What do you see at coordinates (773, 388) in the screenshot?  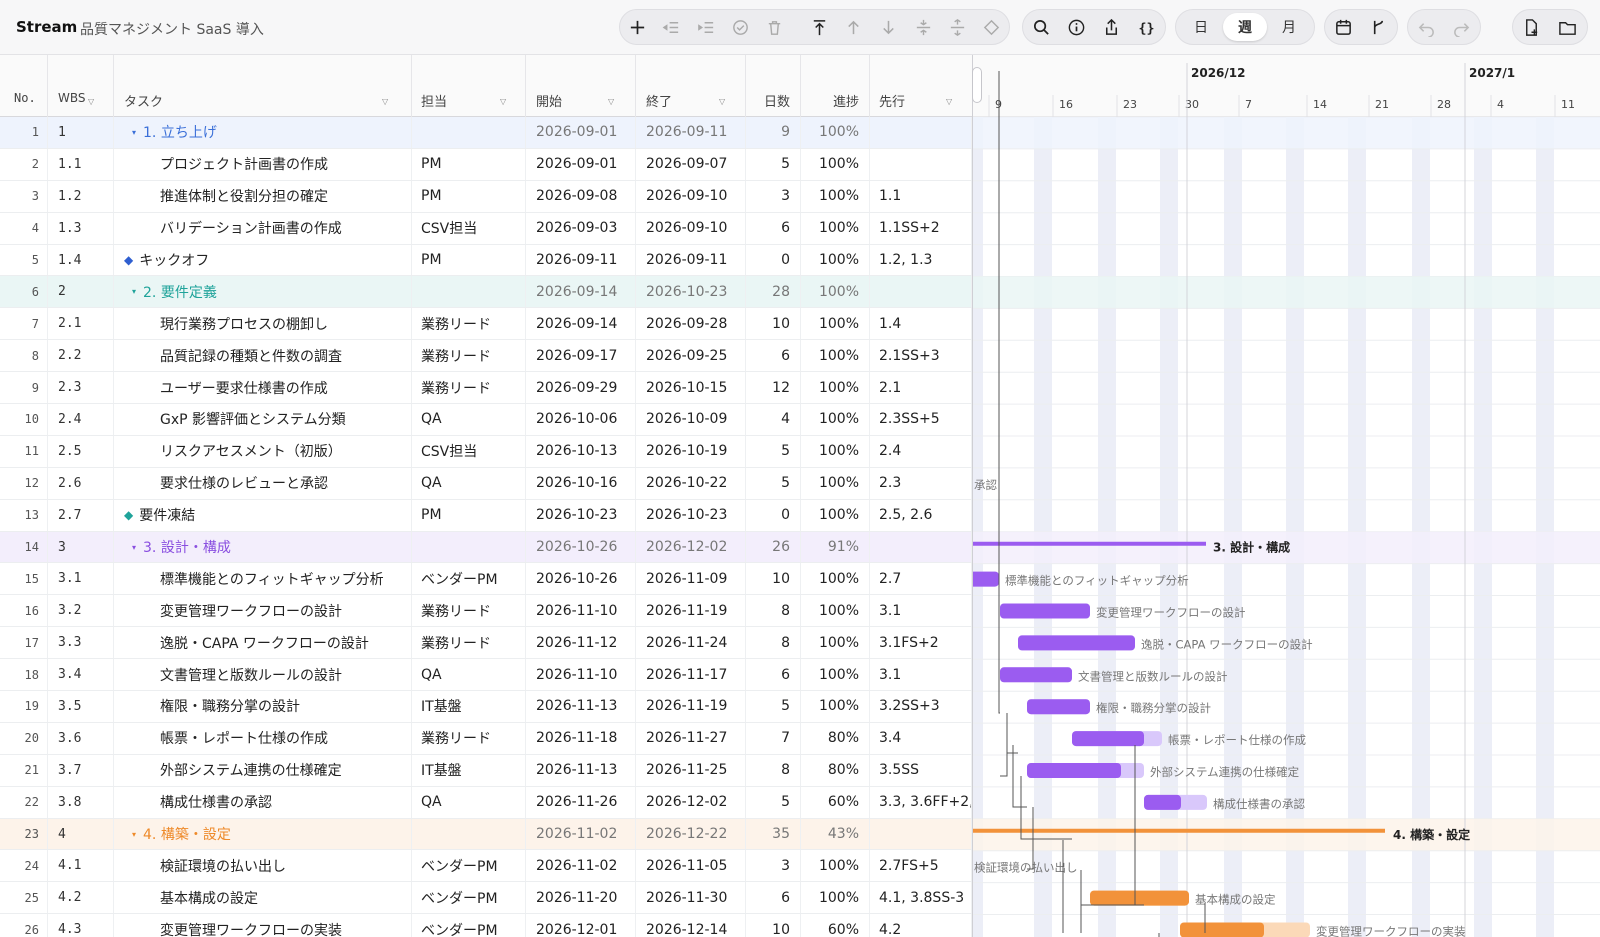 I see `days-cell: 12` at bounding box center [773, 388].